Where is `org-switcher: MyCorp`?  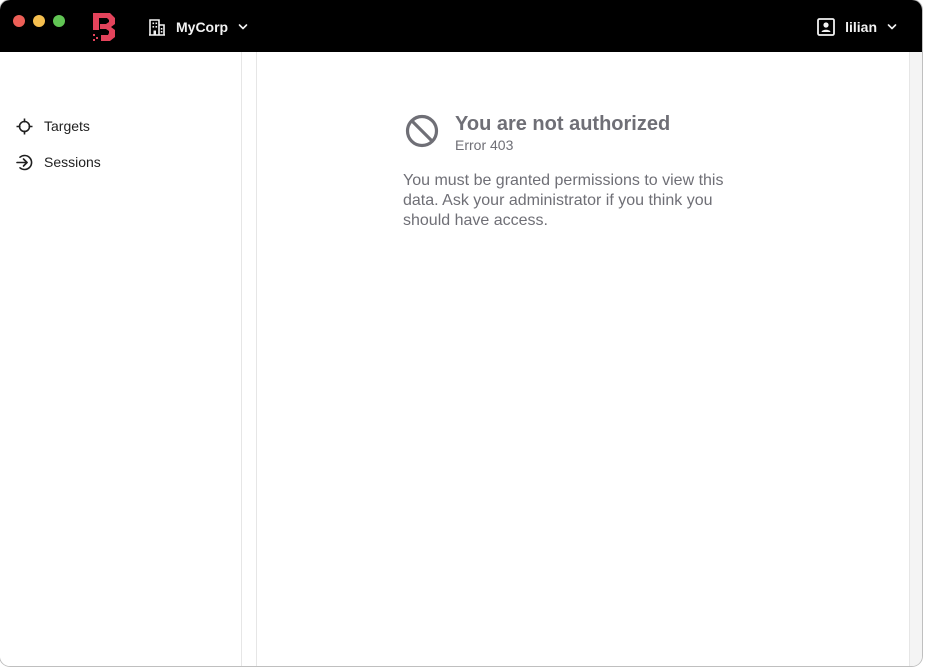 org-switcher: MyCorp is located at coordinates (198, 27).